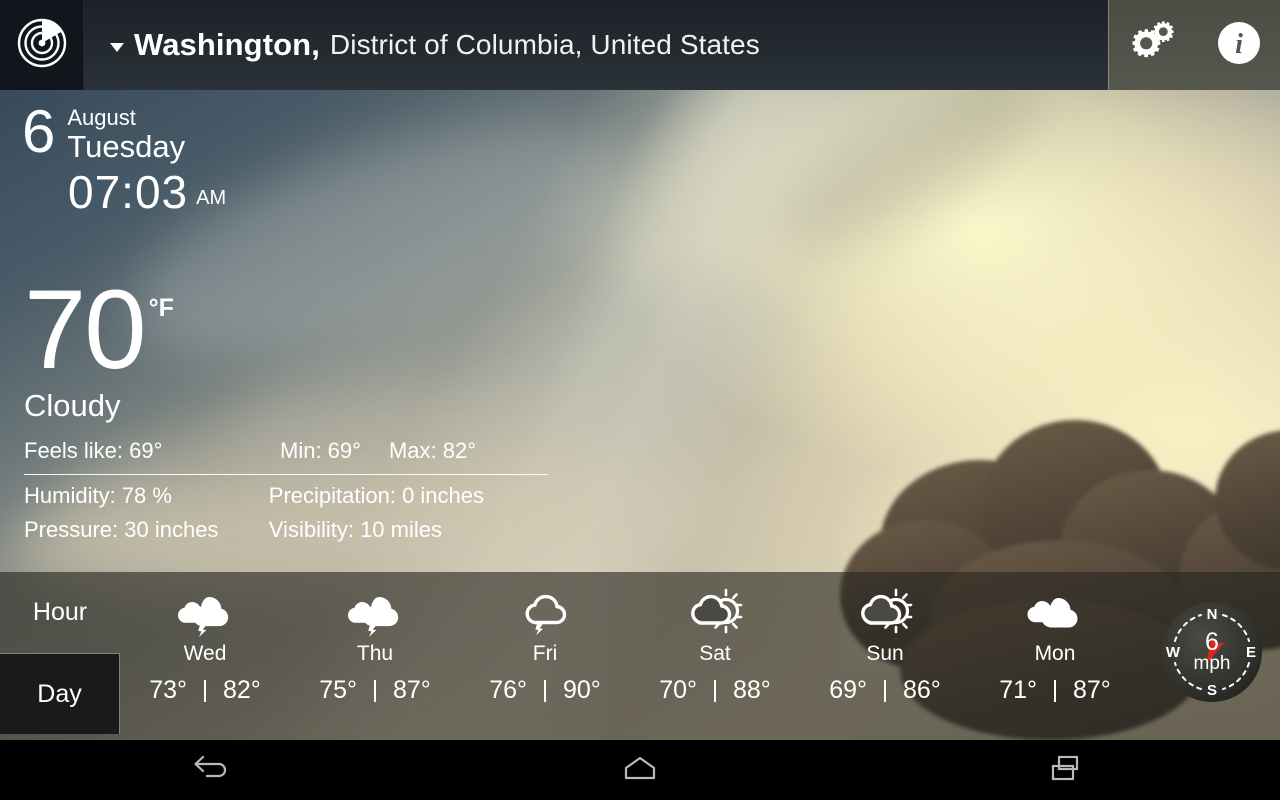  I want to click on forecast-day-item: Thu 75° 87°, so click(375, 656).